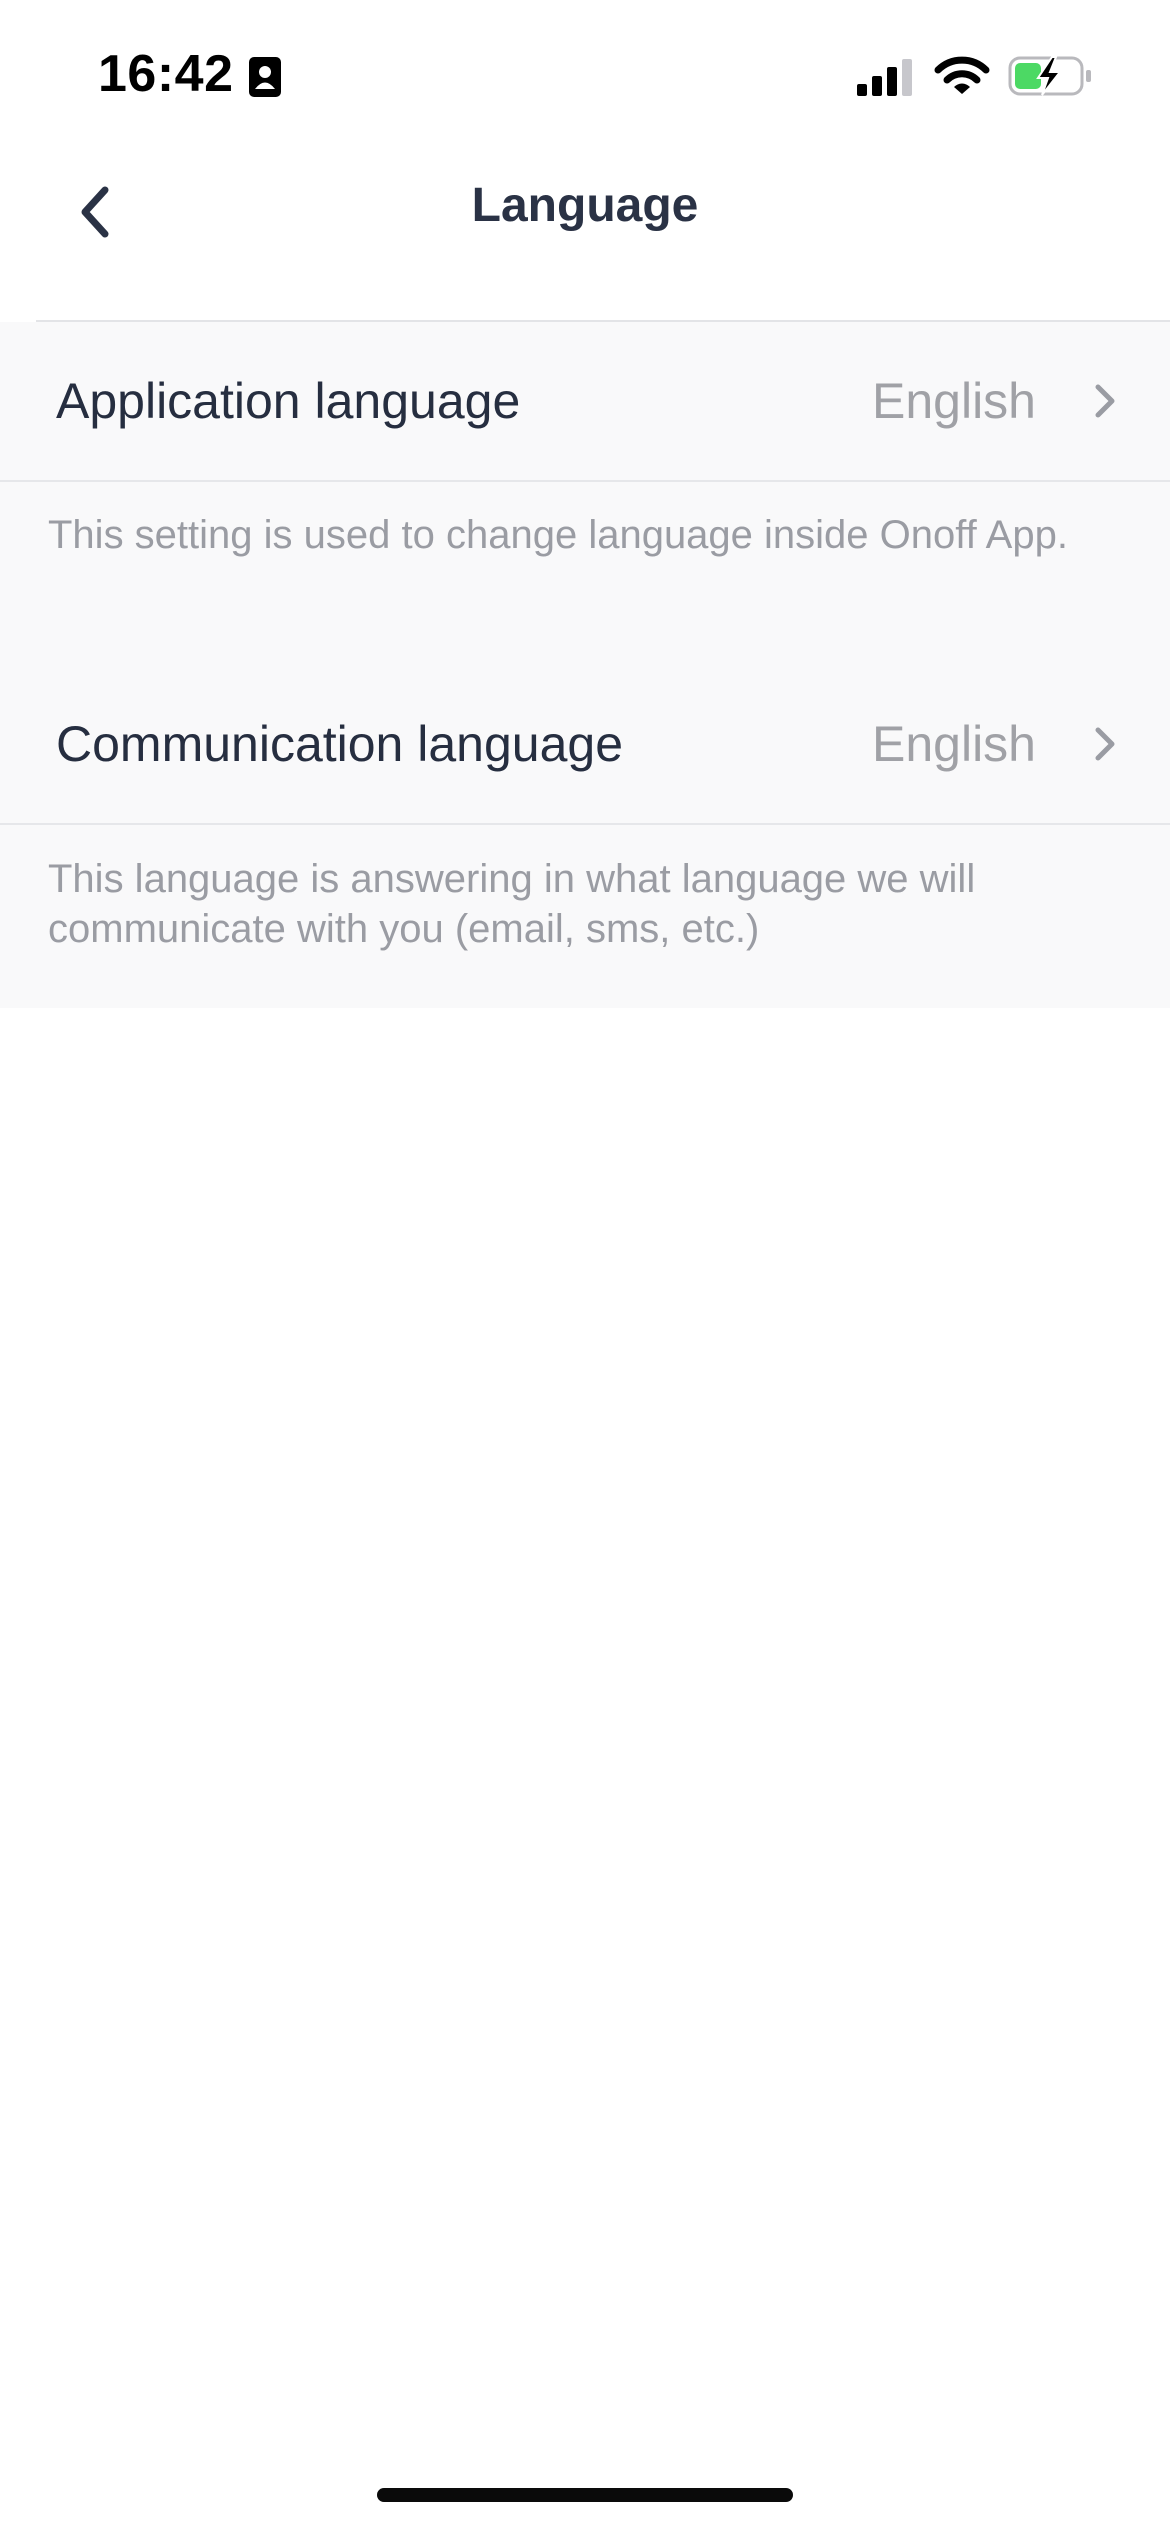 The height and width of the screenshot is (2532, 1170). Describe the element at coordinates (340, 744) in the screenshot. I see `setting-label: Communication language` at that location.